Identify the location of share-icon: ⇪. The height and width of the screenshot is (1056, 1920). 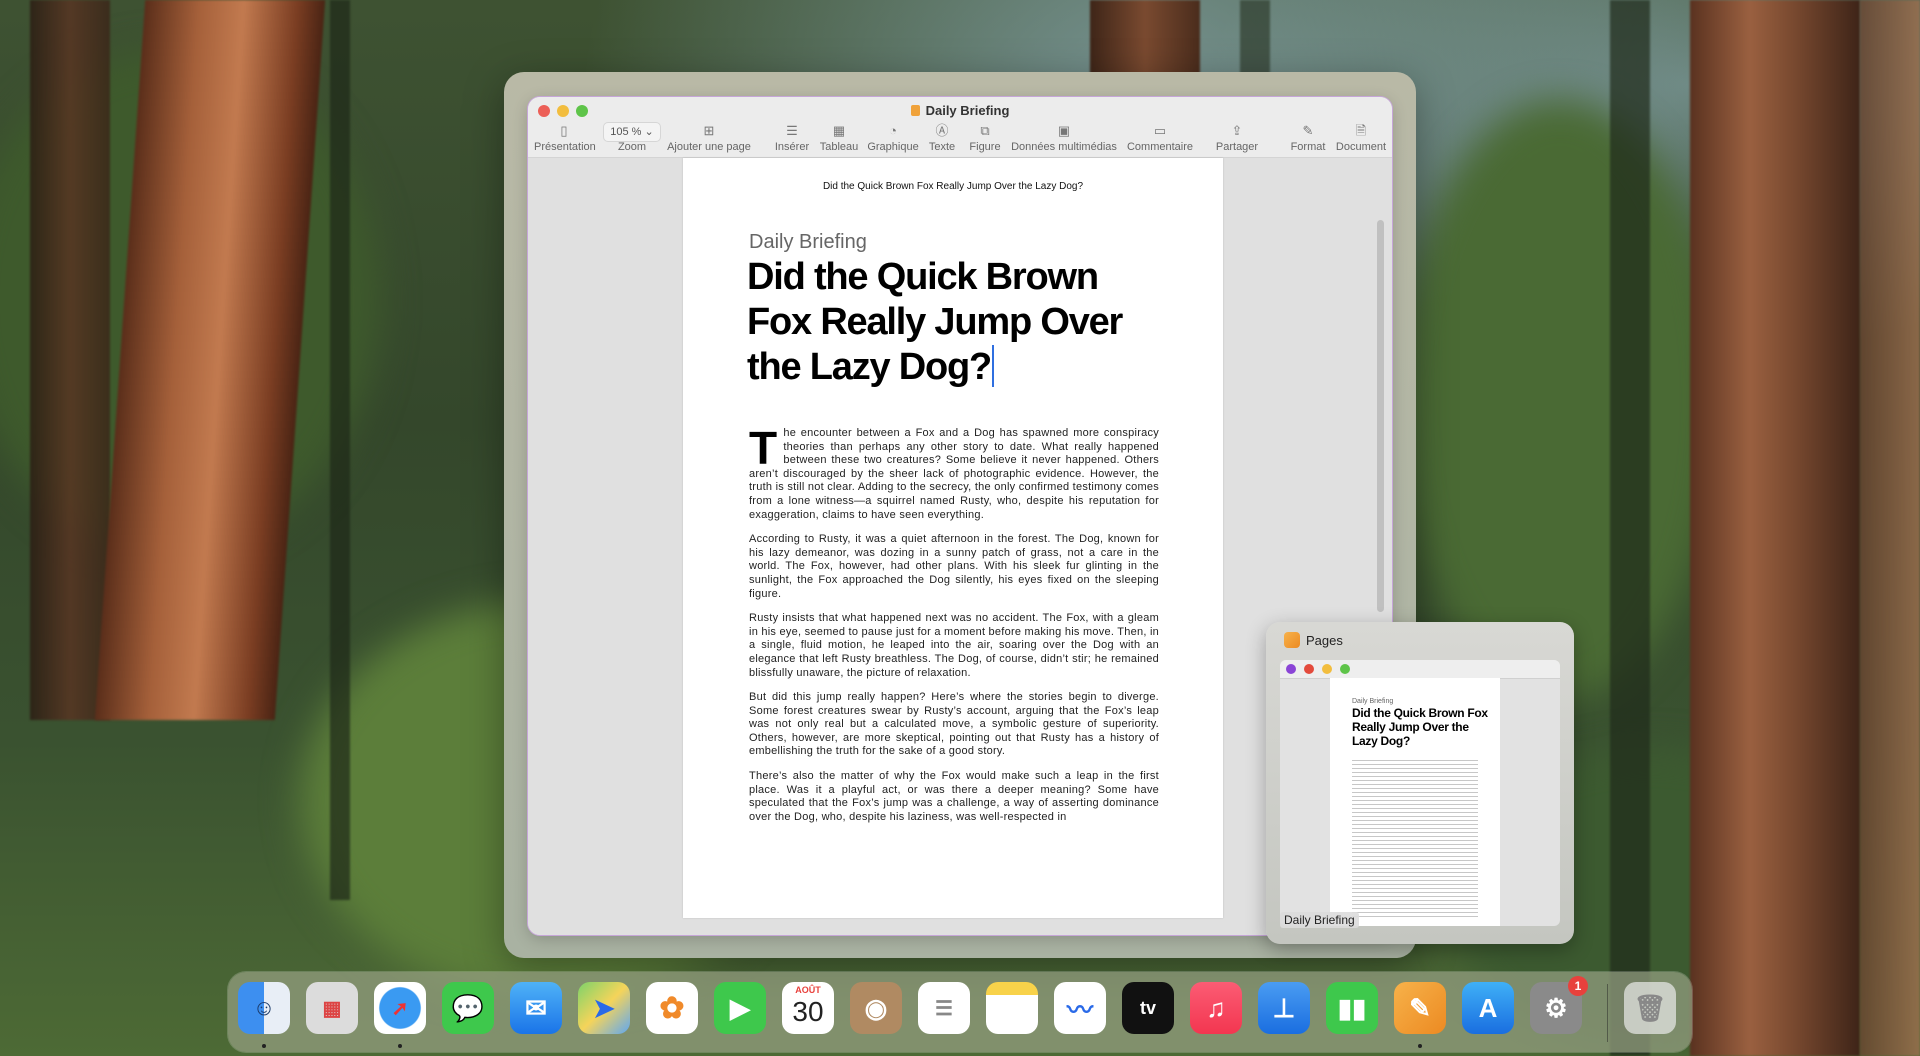
(1237, 130).